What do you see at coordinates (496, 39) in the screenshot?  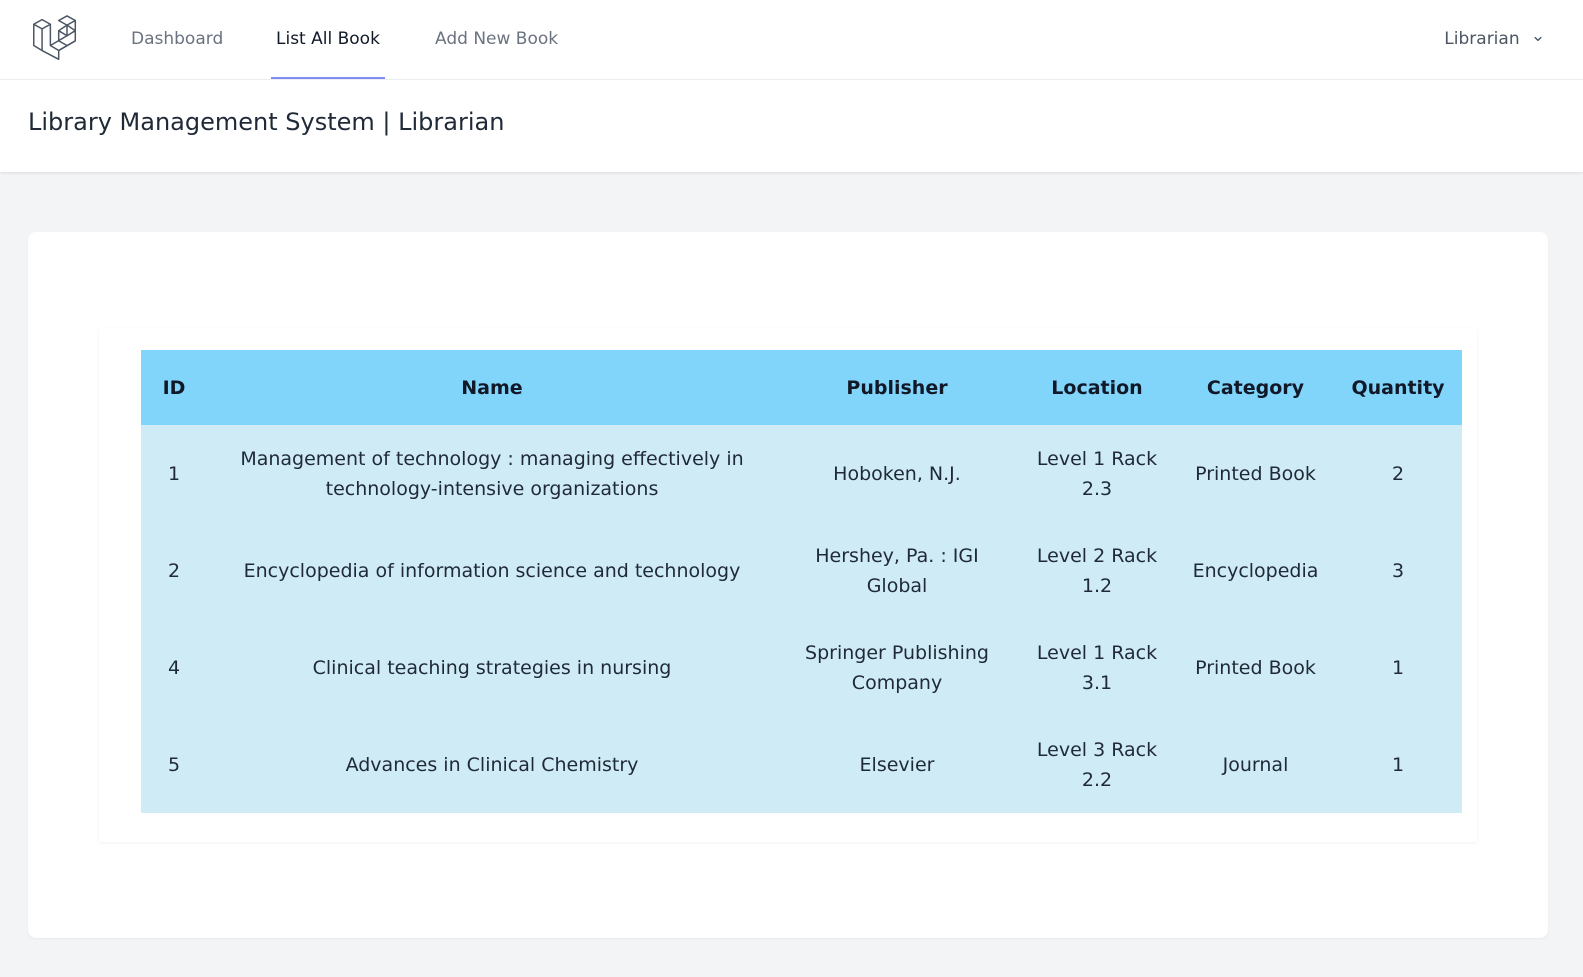 I see `nav-add-new-book: Add New Book` at bounding box center [496, 39].